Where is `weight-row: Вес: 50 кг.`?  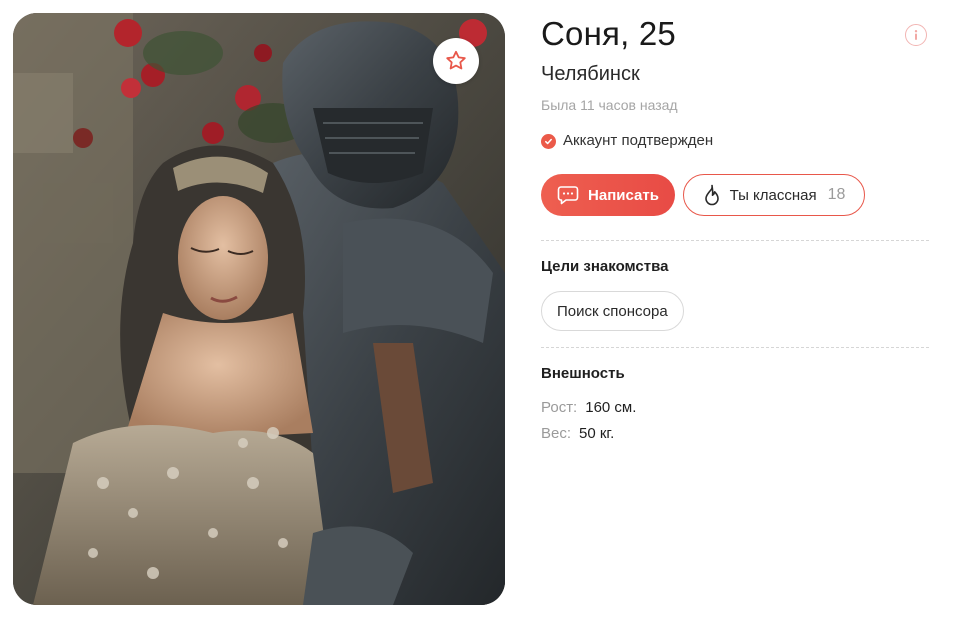 weight-row: Вес: 50 кг. is located at coordinates (577, 434).